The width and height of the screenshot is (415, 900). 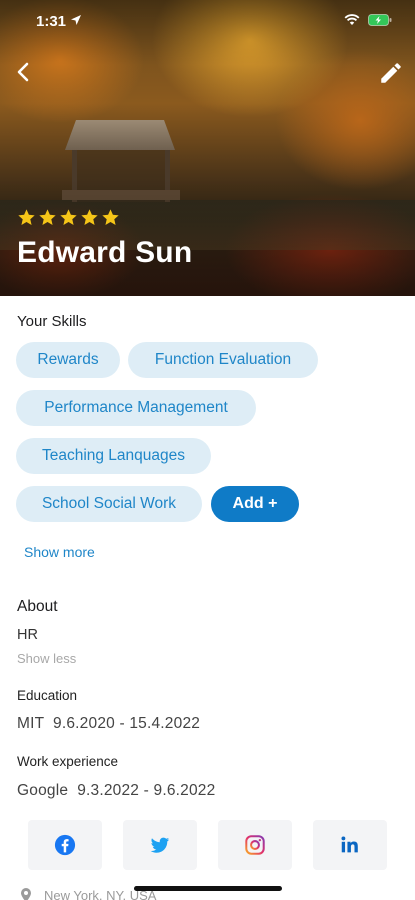 I want to click on facebook-button, so click(x=65, y=845).